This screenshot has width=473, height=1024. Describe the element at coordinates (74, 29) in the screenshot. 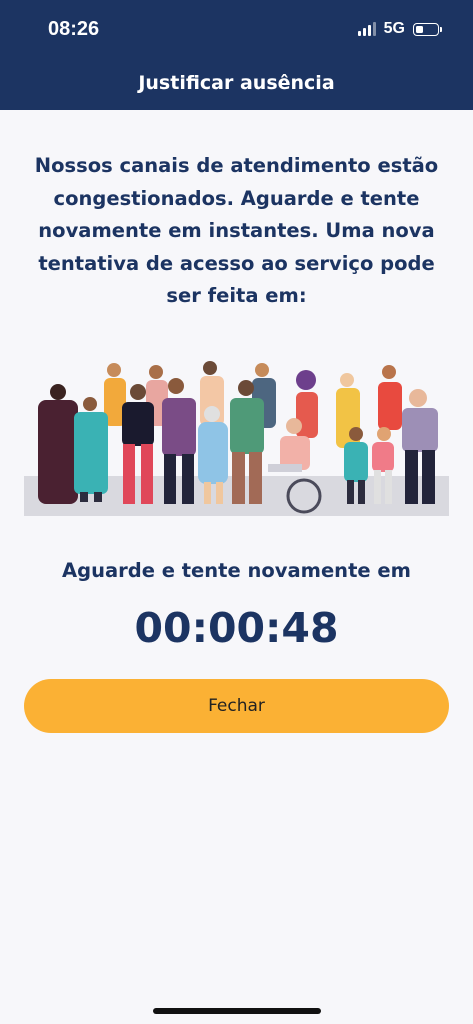

I see `status-time: 08:26` at that location.